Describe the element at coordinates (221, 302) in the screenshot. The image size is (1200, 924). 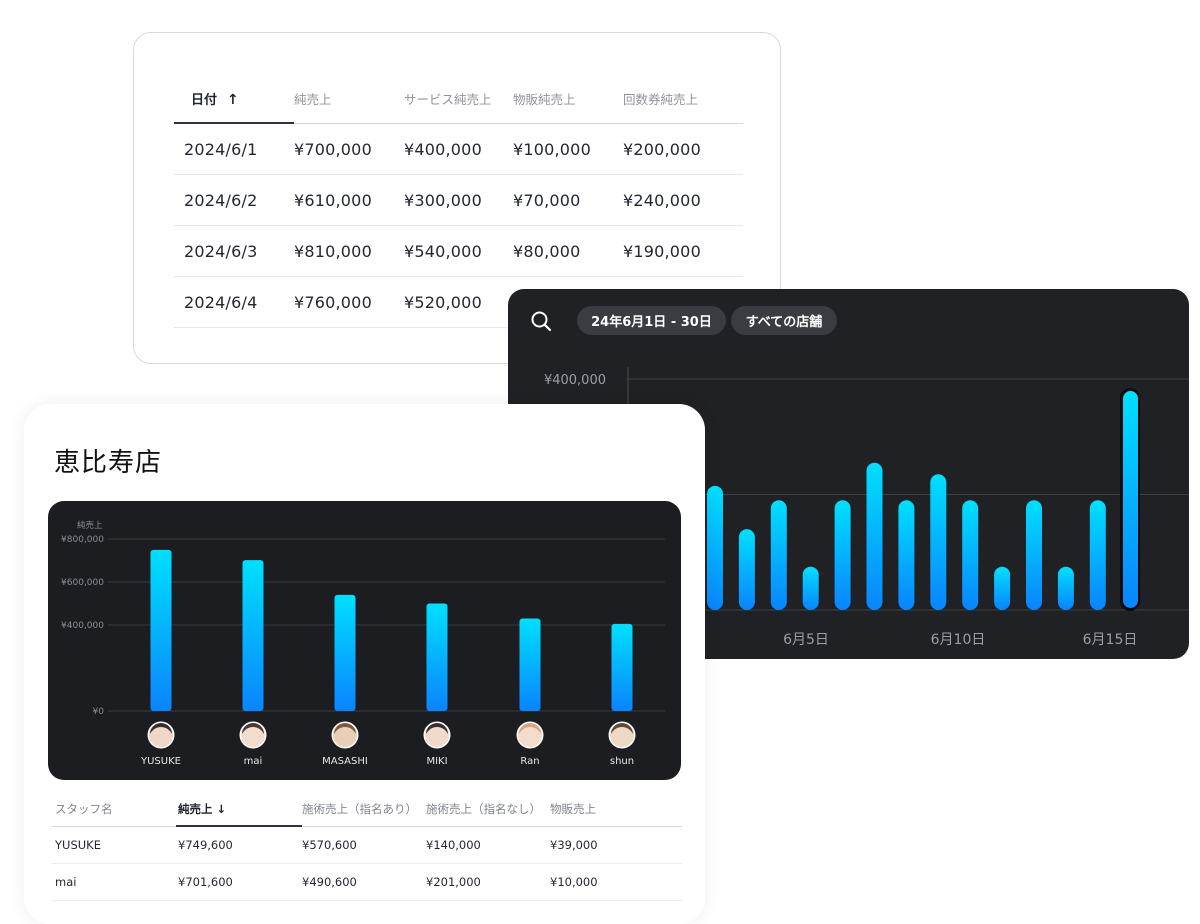
I see `cell-date: 2024/6/4` at that location.